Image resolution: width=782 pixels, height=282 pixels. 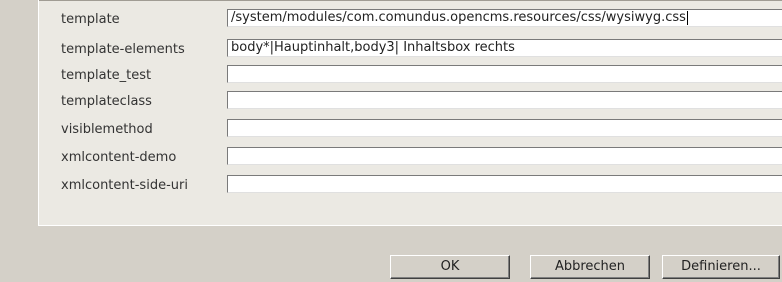 I want to click on property-label: template-elements, so click(x=123, y=49).